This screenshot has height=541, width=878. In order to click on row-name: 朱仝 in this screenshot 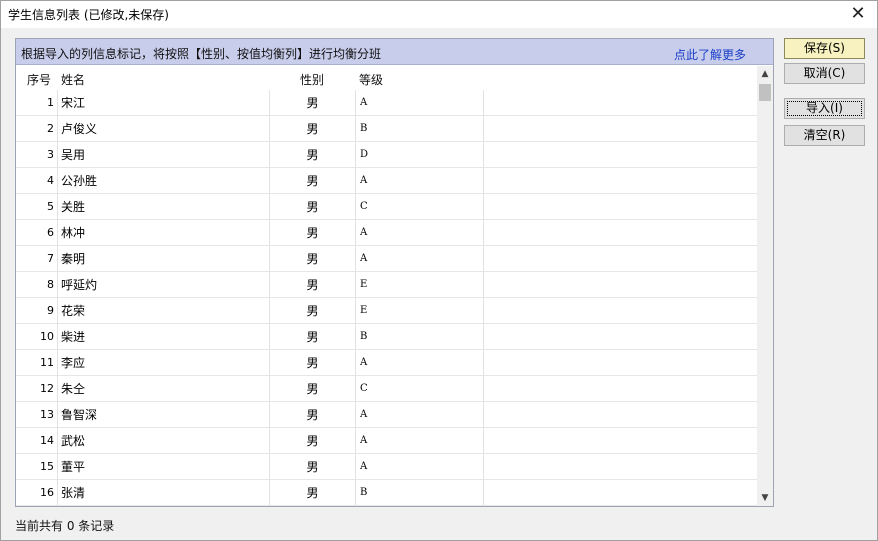, I will do `click(165, 389)`.